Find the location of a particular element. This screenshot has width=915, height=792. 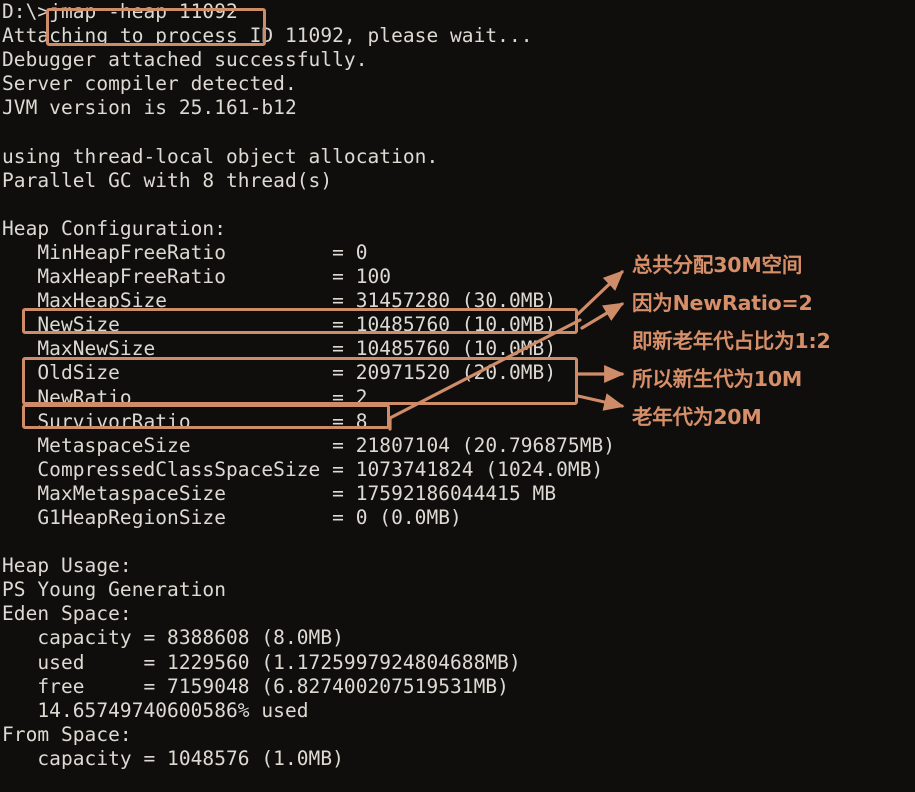

terminal-line: Eden Space: is located at coordinates (67, 614).